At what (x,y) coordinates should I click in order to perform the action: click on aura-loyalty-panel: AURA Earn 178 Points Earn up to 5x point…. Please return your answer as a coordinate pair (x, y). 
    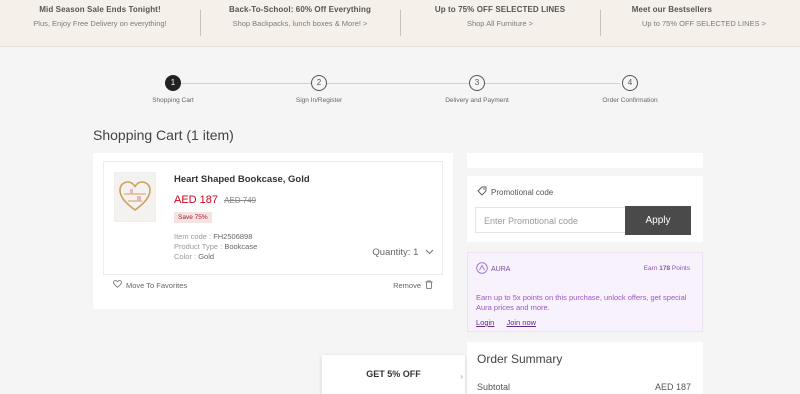
    Looking at the image, I should click on (585, 292).